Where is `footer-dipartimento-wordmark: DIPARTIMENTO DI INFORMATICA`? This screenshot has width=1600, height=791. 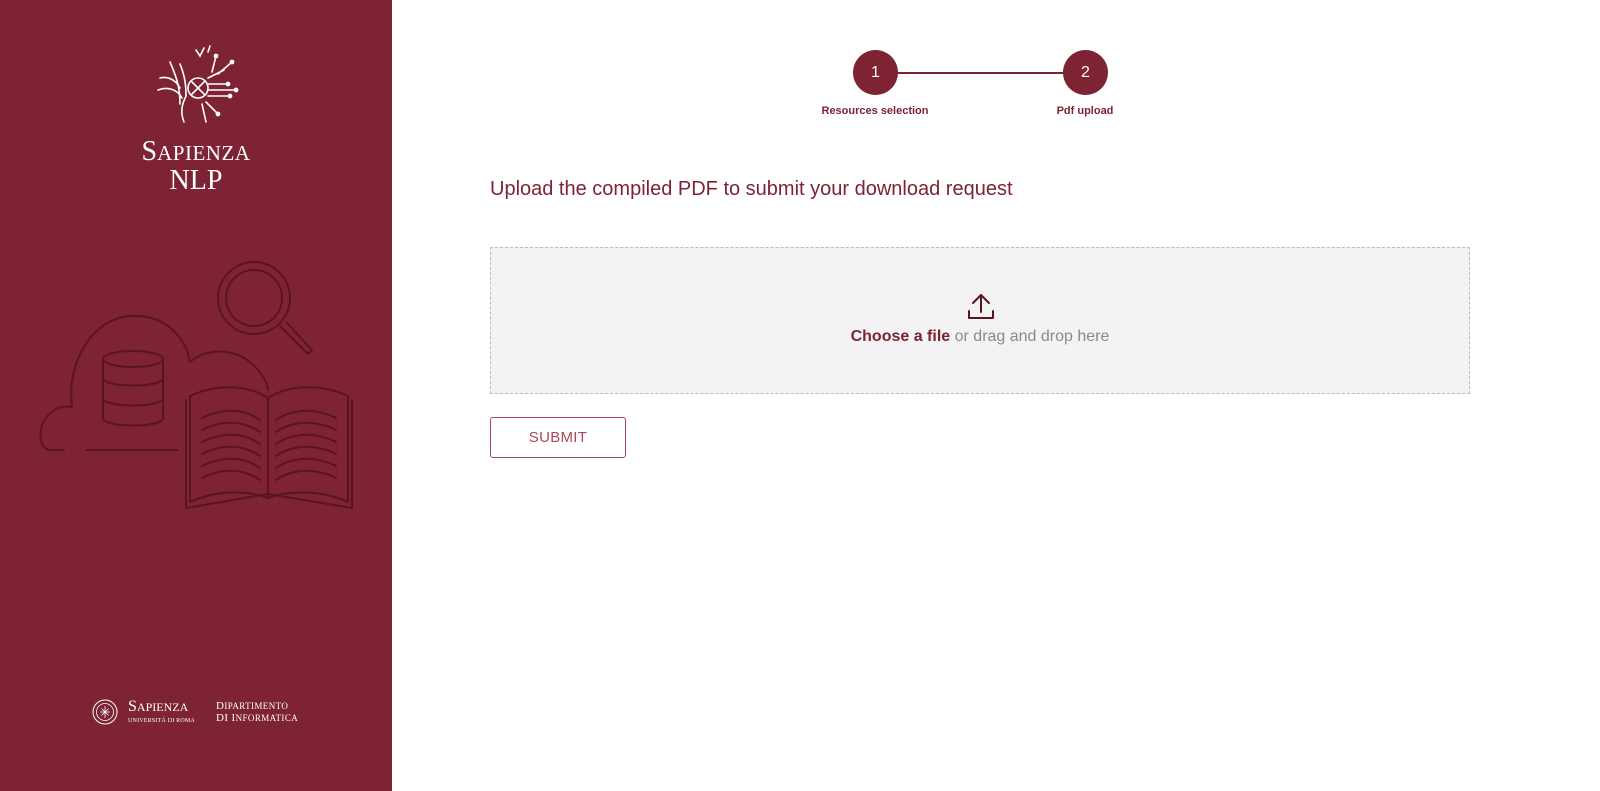
footer-dipartimento-wordmark: DIPARTIMENTO DI INFORMATICA is located at coordinates (257, 712).